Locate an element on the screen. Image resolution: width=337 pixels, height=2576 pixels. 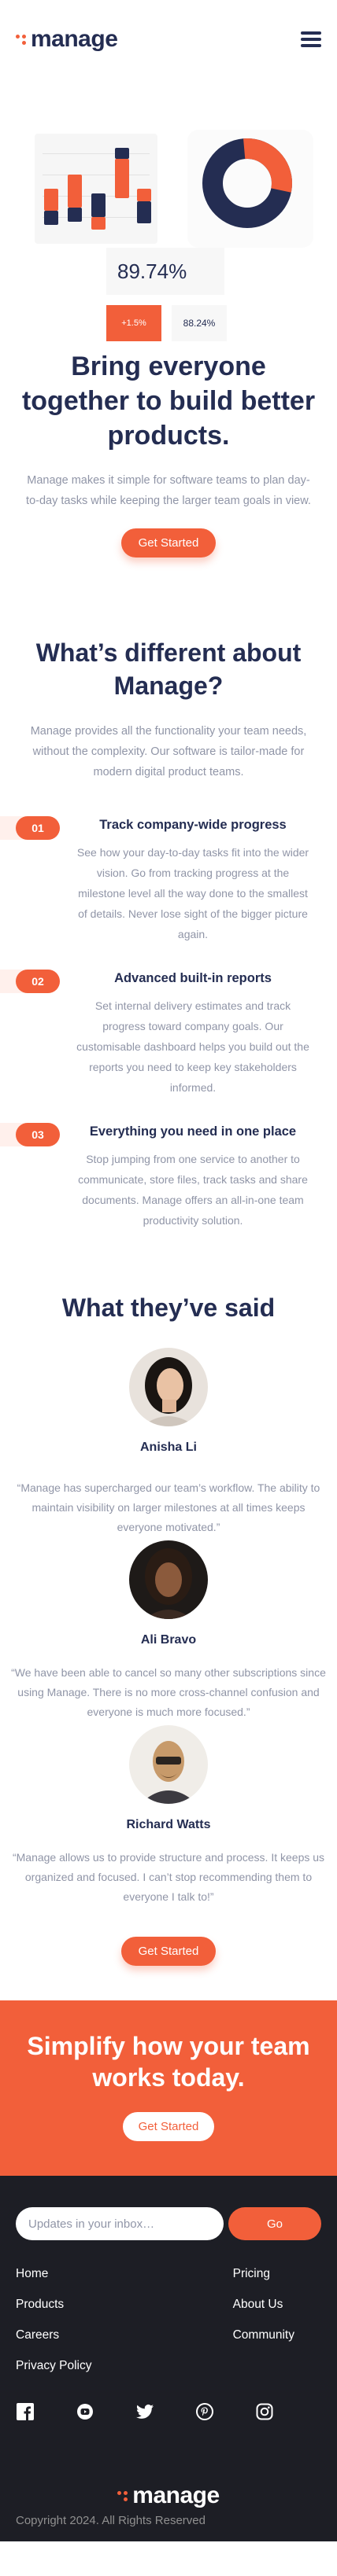
stat-secondary: 88.24% is located at coordinates (200, 323).